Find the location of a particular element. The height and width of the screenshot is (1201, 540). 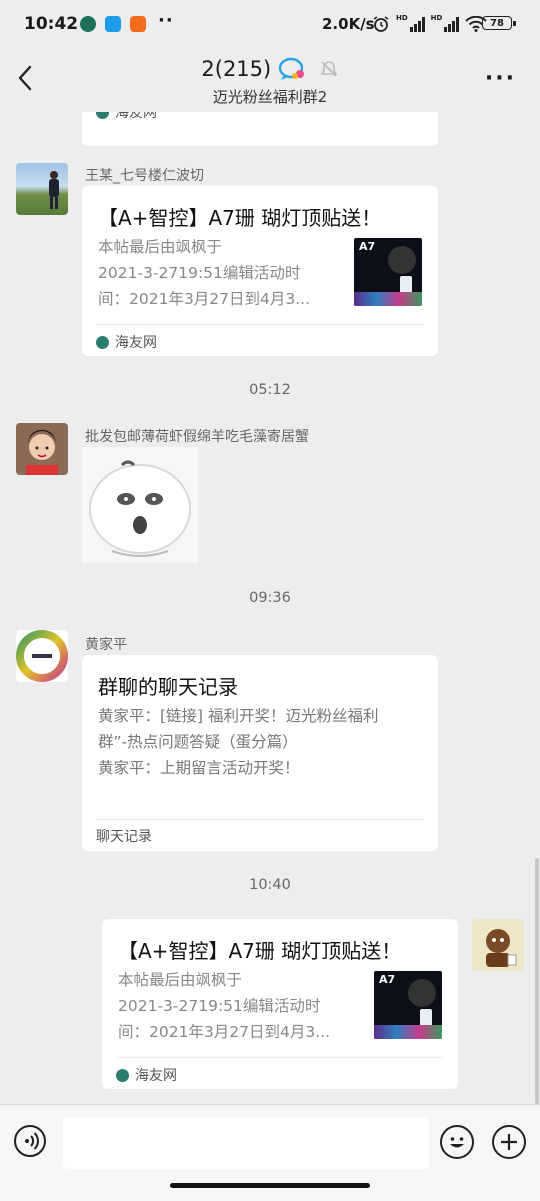

plus-icon is located at coordinates (509, 1142).